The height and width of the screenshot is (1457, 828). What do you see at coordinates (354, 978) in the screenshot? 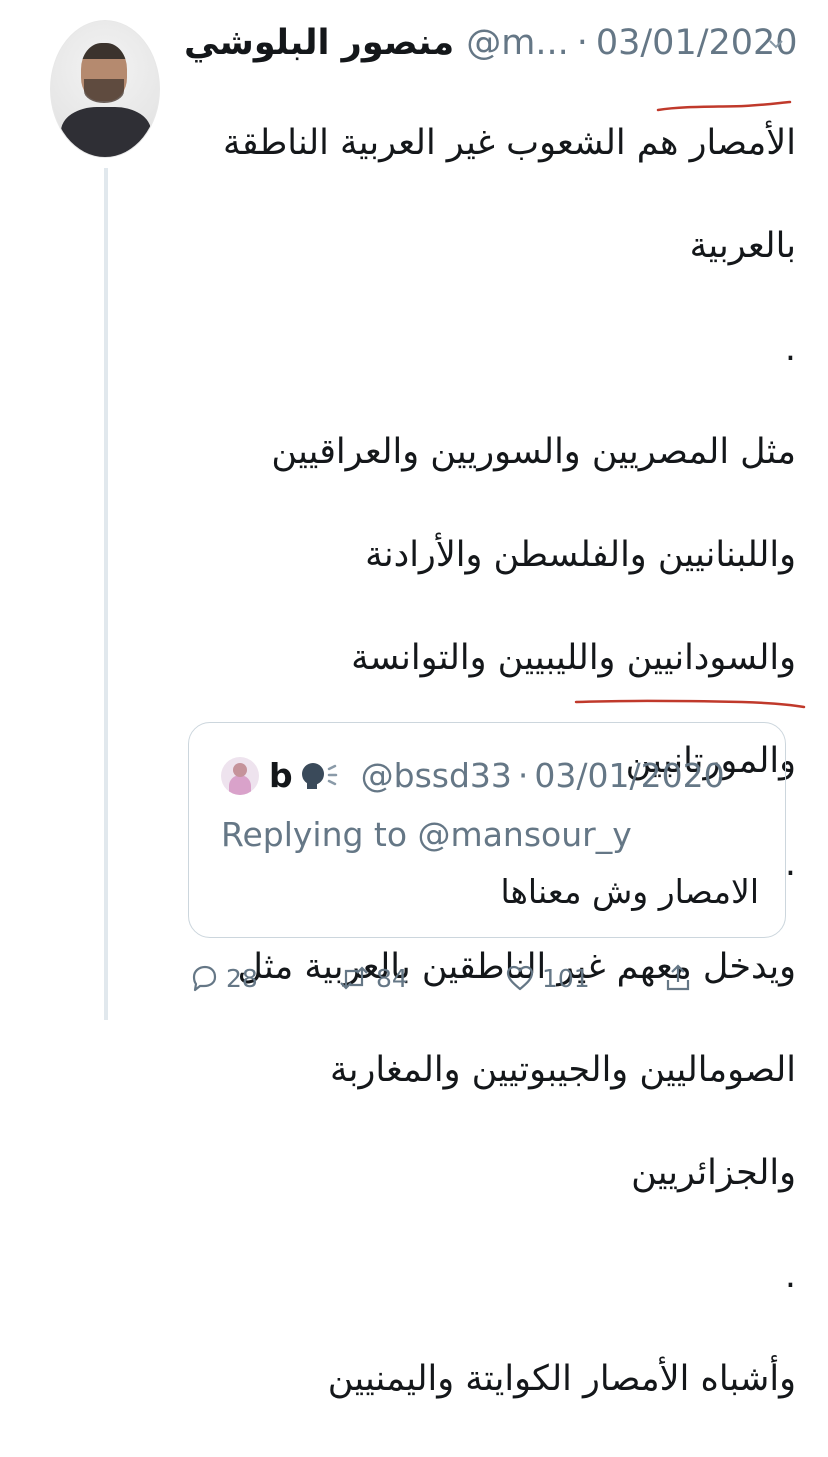
I see `retweet-icon` at bounding box center [354, 978].